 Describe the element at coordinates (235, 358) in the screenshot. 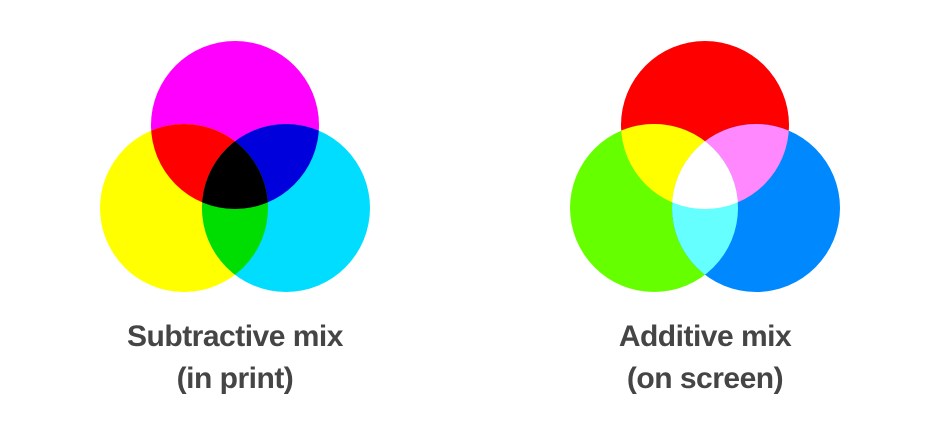

I see `subtractive-mix-caption: Subtractive mix (in print)` at that location.